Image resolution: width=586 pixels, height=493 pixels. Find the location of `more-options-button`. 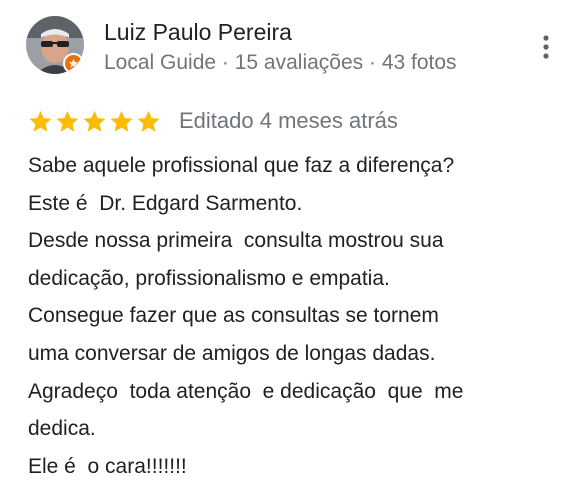

more-options-button is located at coordinates (546, 47).